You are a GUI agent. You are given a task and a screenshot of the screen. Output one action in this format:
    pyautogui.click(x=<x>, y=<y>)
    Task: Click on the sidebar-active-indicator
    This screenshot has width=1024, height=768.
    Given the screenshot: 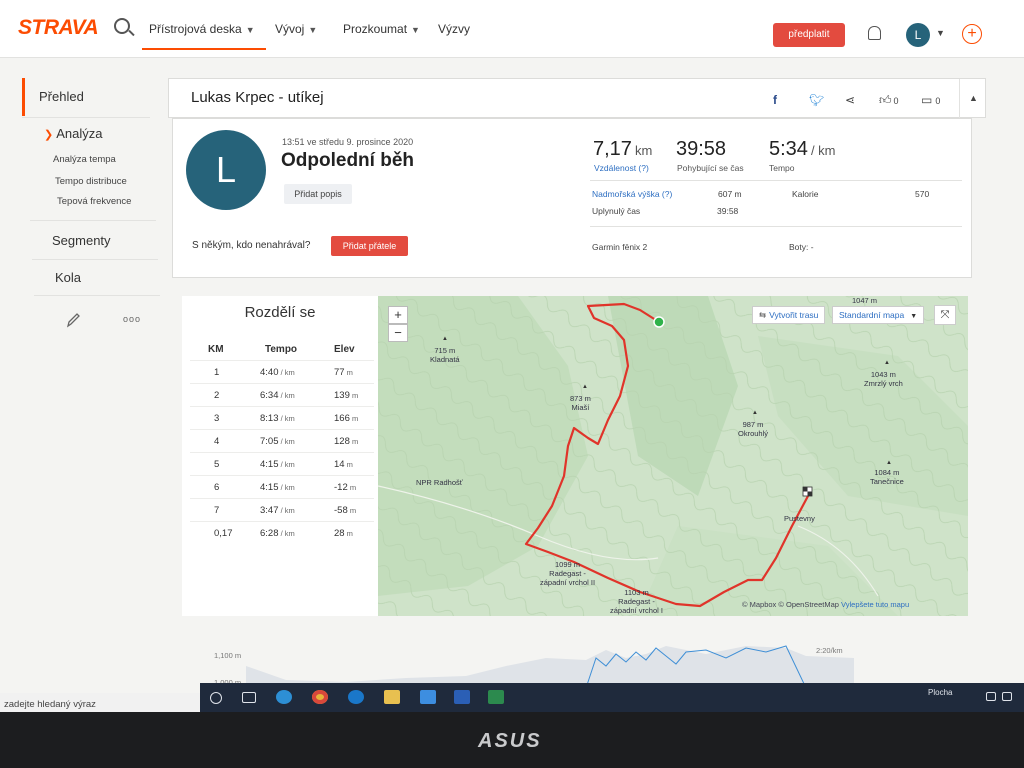 What is the action you would take?
    pyautogui.click(x=23, y=97)
    